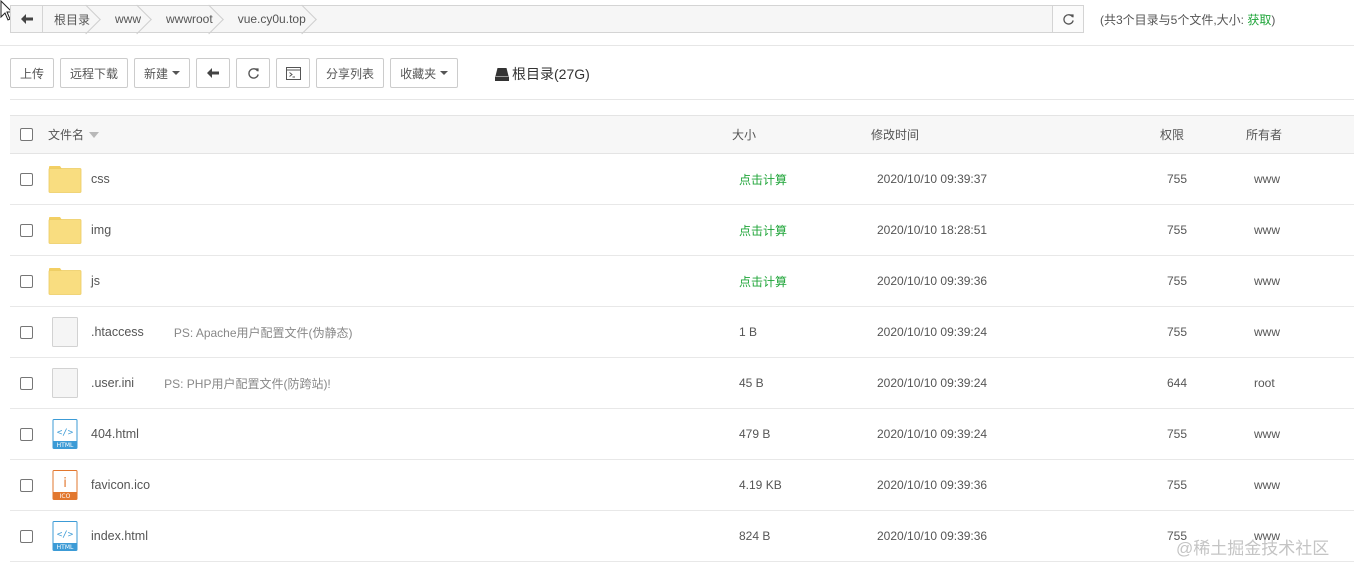  What do you see at coordinates (117, 332) in the screenshot?
I see `file-name-link: .htaccess` at bounding box center [117, 332].